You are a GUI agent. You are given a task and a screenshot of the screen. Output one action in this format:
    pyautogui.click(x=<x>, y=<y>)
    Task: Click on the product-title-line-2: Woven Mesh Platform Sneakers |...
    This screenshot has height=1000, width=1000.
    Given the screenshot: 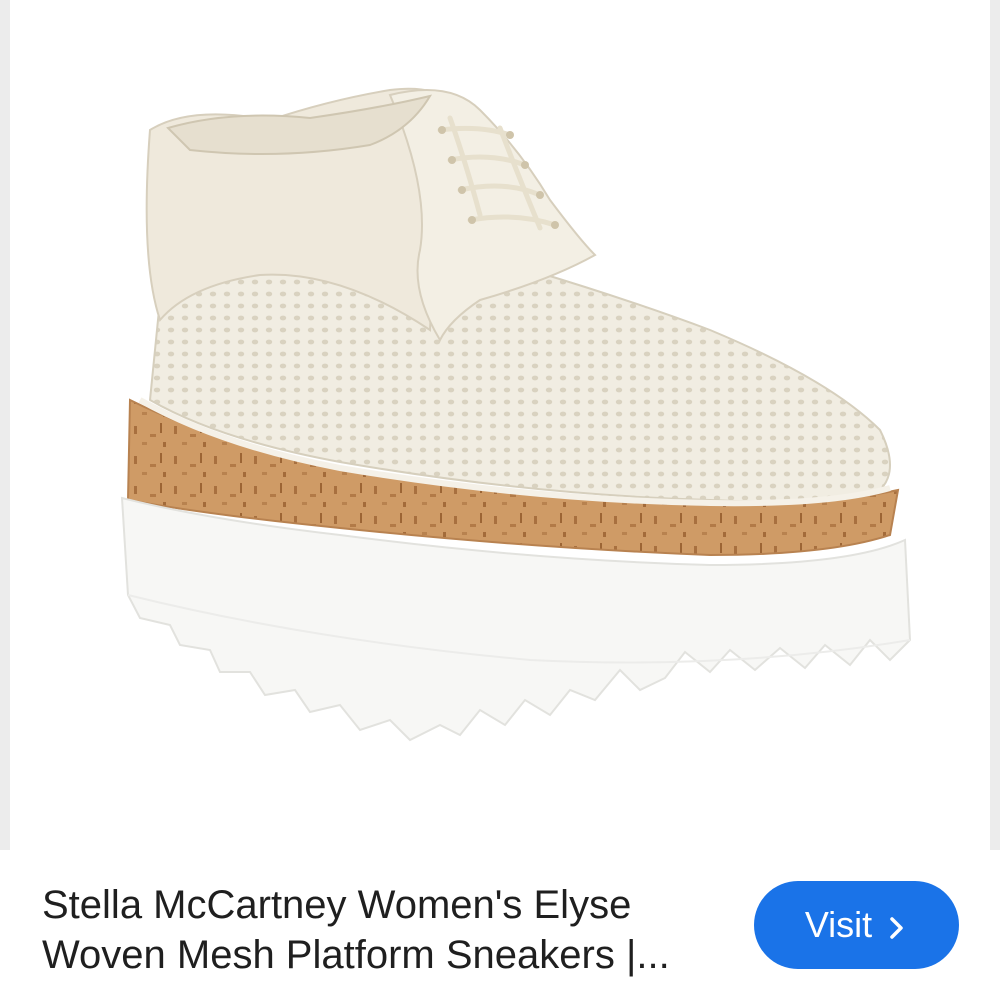 What is the action you would take?
    pyautogui.click(x=356, y=955)
    